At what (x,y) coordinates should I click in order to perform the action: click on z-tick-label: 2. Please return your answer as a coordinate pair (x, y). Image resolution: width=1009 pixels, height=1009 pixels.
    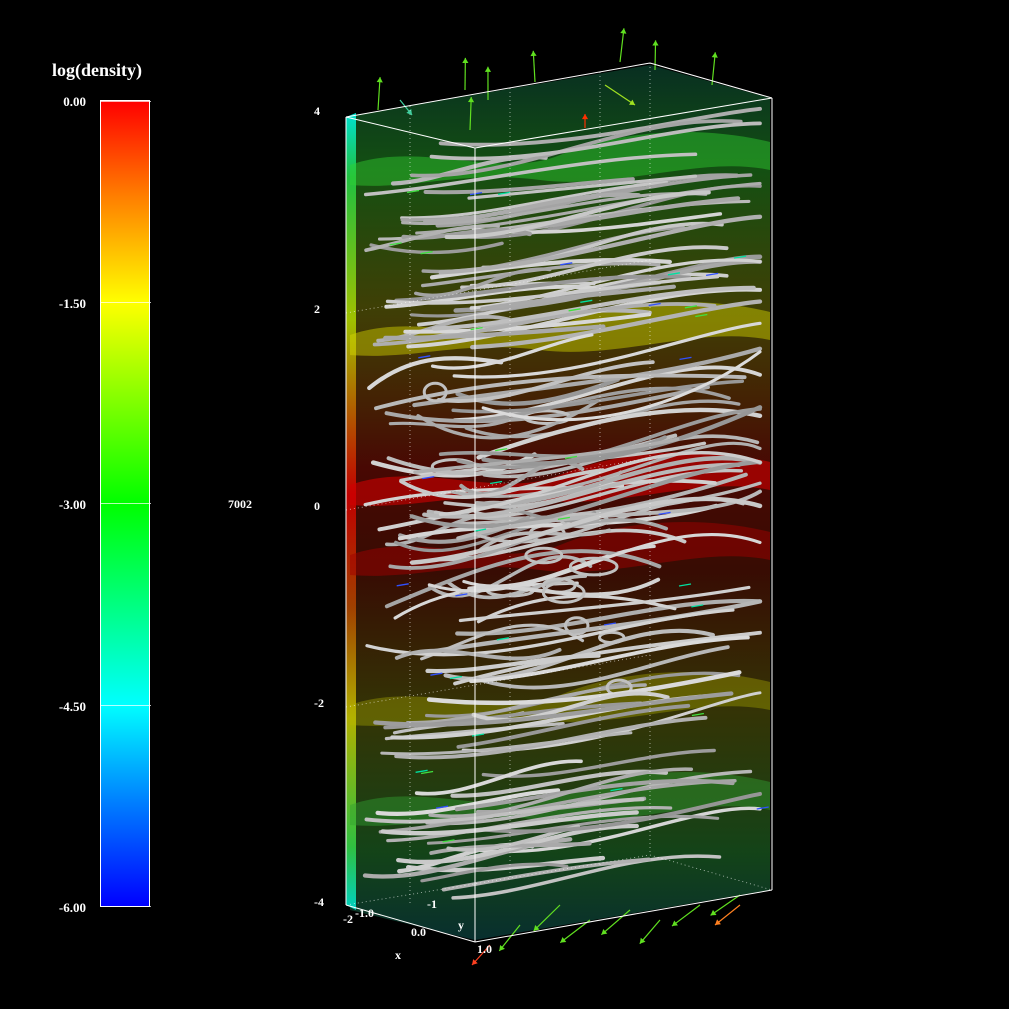
    Looking at the image, I should click on (317, 309).